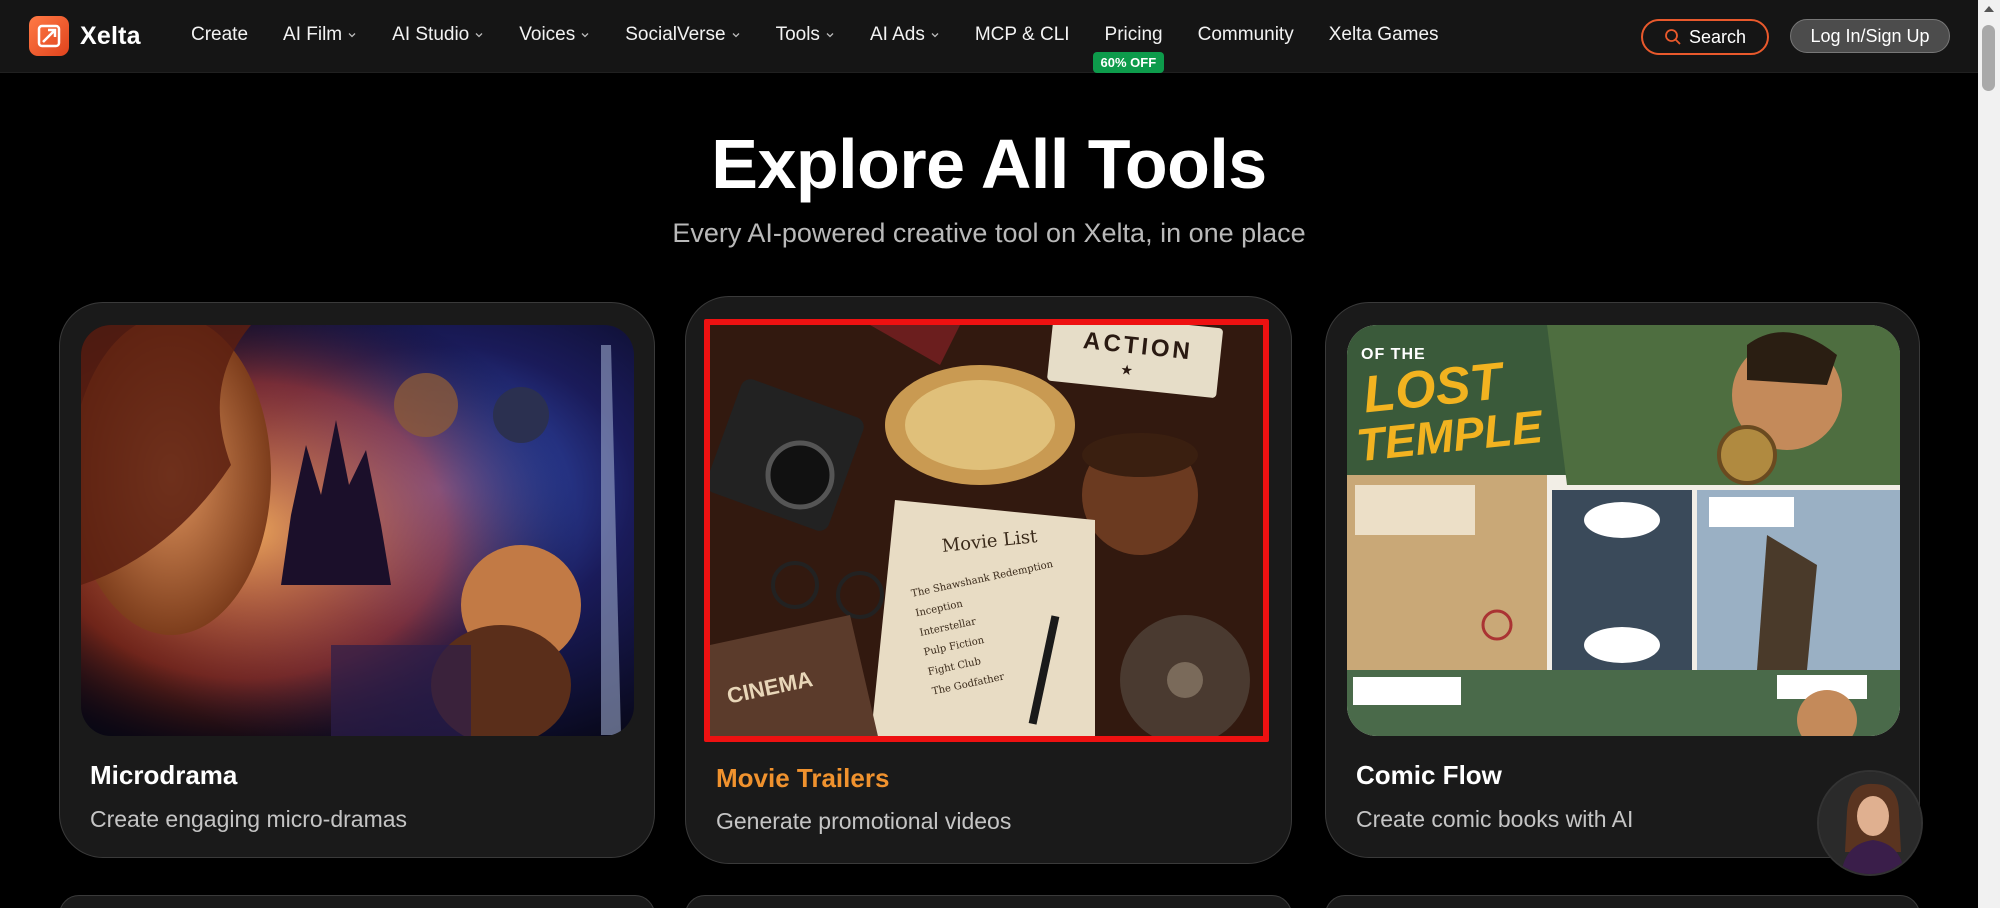 This screenshot has height=908, width=2000. Describe the element at coordinates (1870, 823) in the screenshot. I see `assistant-avatar` at that location.